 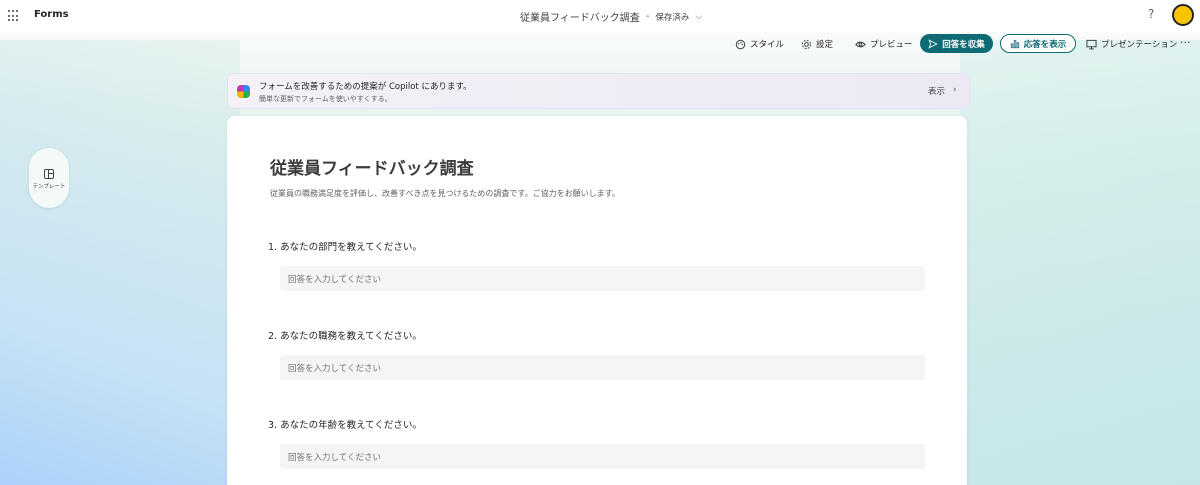 I want to click on copilot-icon, so click(x=243, y=91).